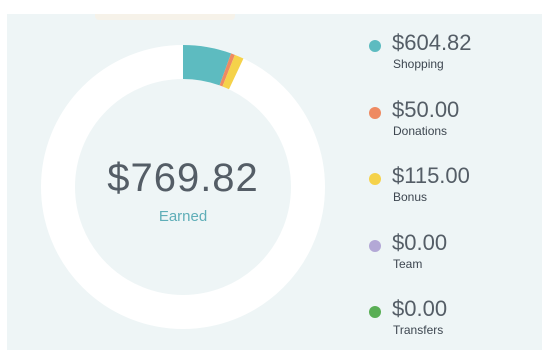 This screenshot has width=549, height=357. I want to click on team-label: Team, so click(408, 264).